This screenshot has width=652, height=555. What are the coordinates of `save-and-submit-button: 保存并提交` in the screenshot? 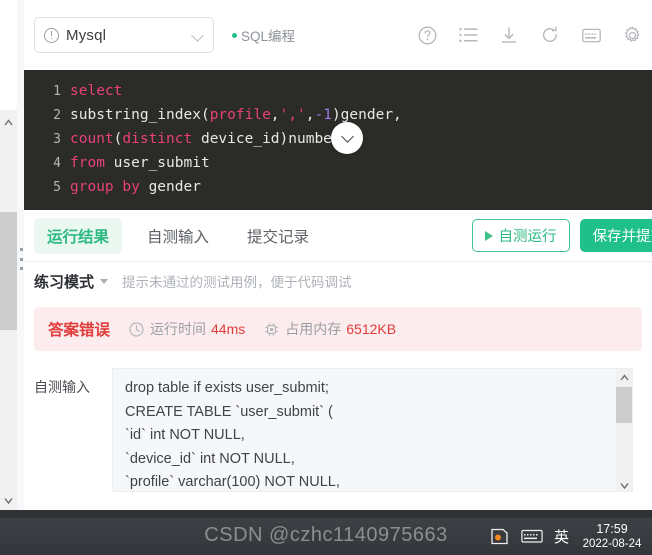 It's located at (615, 235).